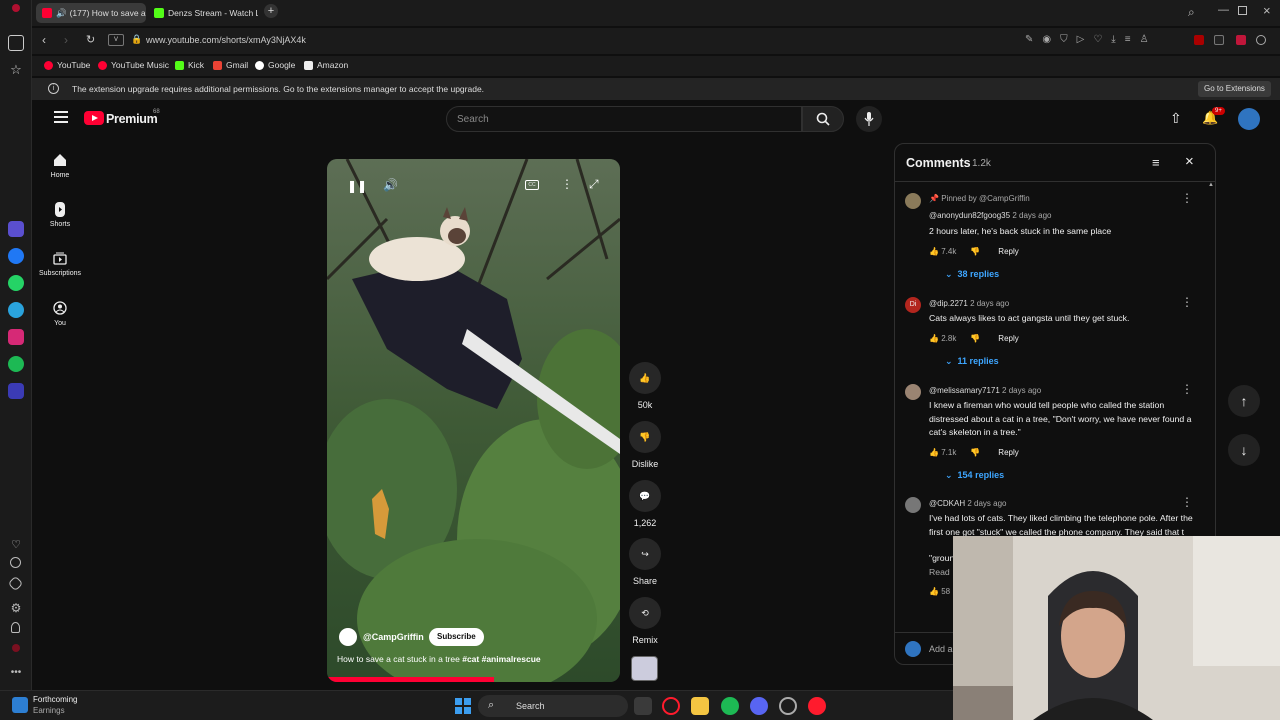 The width and height of the screenshot is (1280, 720). Describe the element at coordinates (15, 562) in the screenshot. I see `history-icon` at that location.